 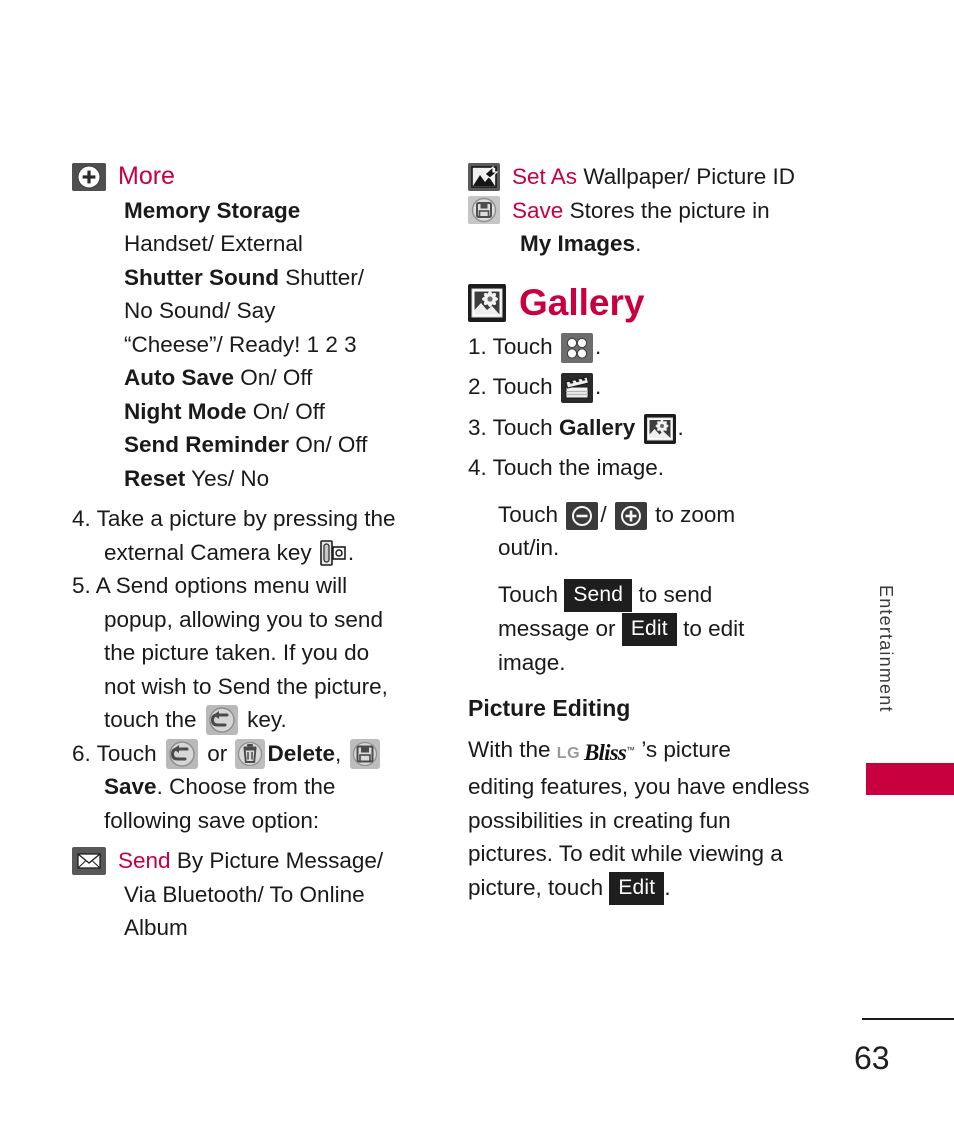 I want to click on lg-bliss-logo: LG Bliss™, so click(x=596, y=752).